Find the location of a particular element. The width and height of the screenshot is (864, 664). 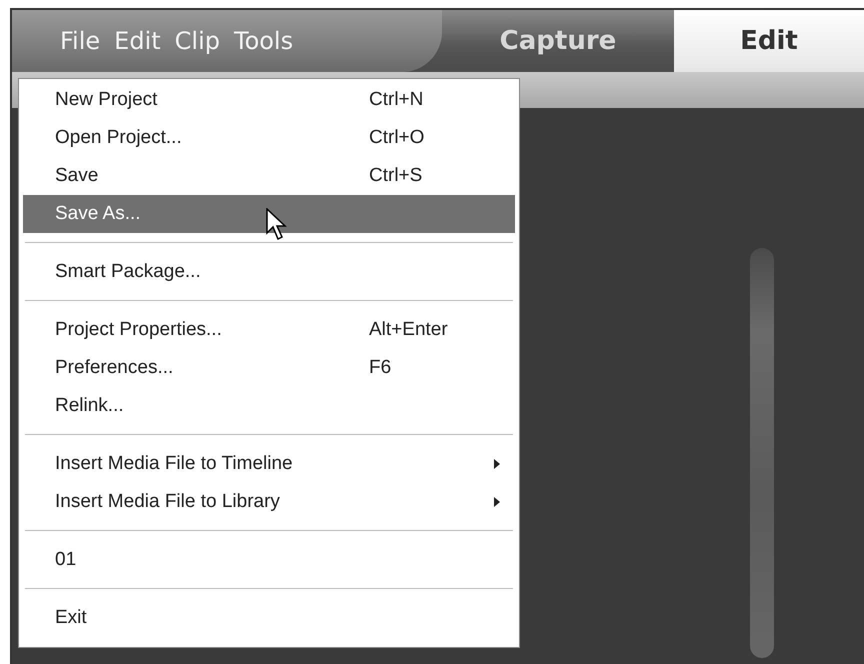

menu-item: Save Ctrl+S is located at coordinates (269, 176).